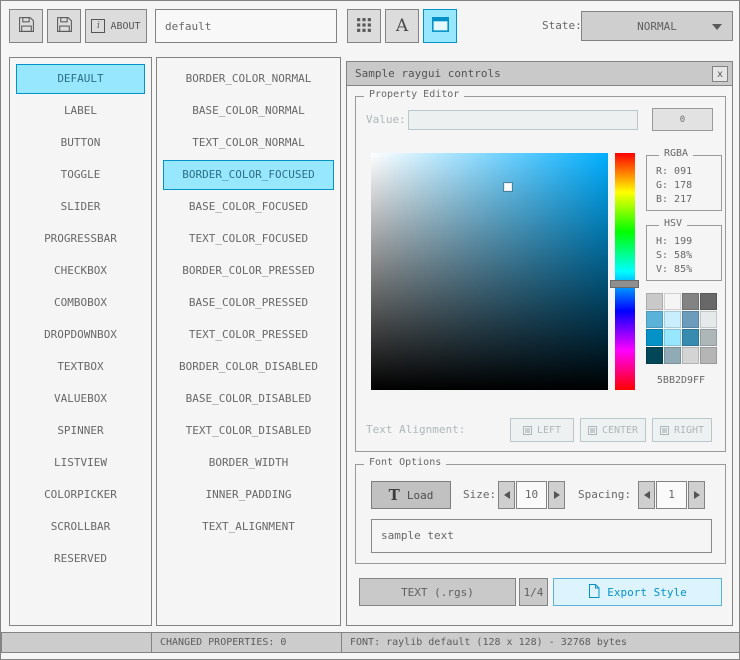 The height and width of the screenshot is (660, 740). What do you see at coordinates (414, 94) in the screenshot?
I see `property-editor-group-label: Property Editor` at bounding box center [414, 94].